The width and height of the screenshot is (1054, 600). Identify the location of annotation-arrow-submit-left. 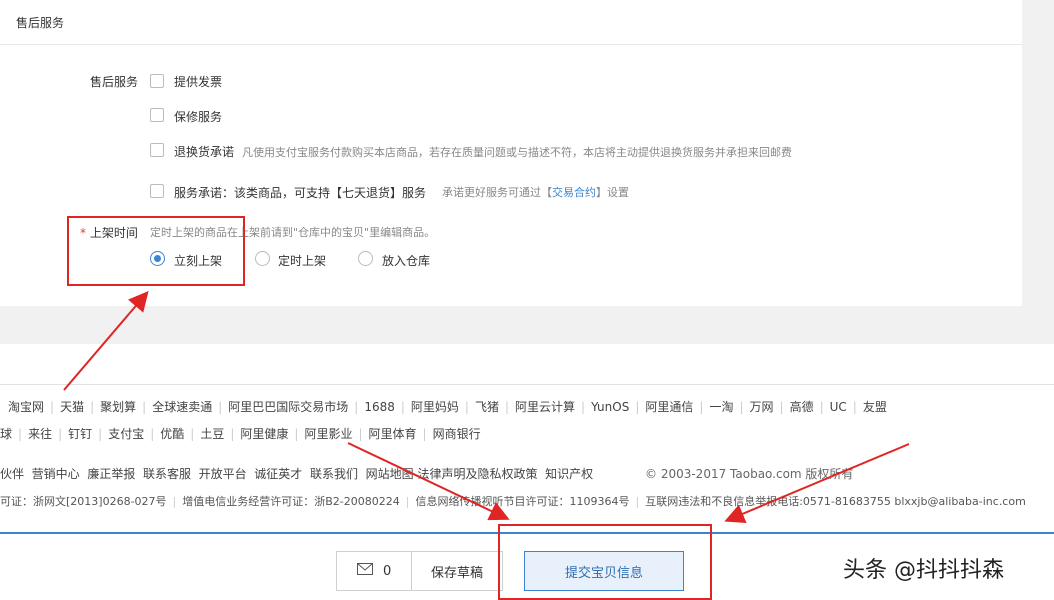
(428, 481).